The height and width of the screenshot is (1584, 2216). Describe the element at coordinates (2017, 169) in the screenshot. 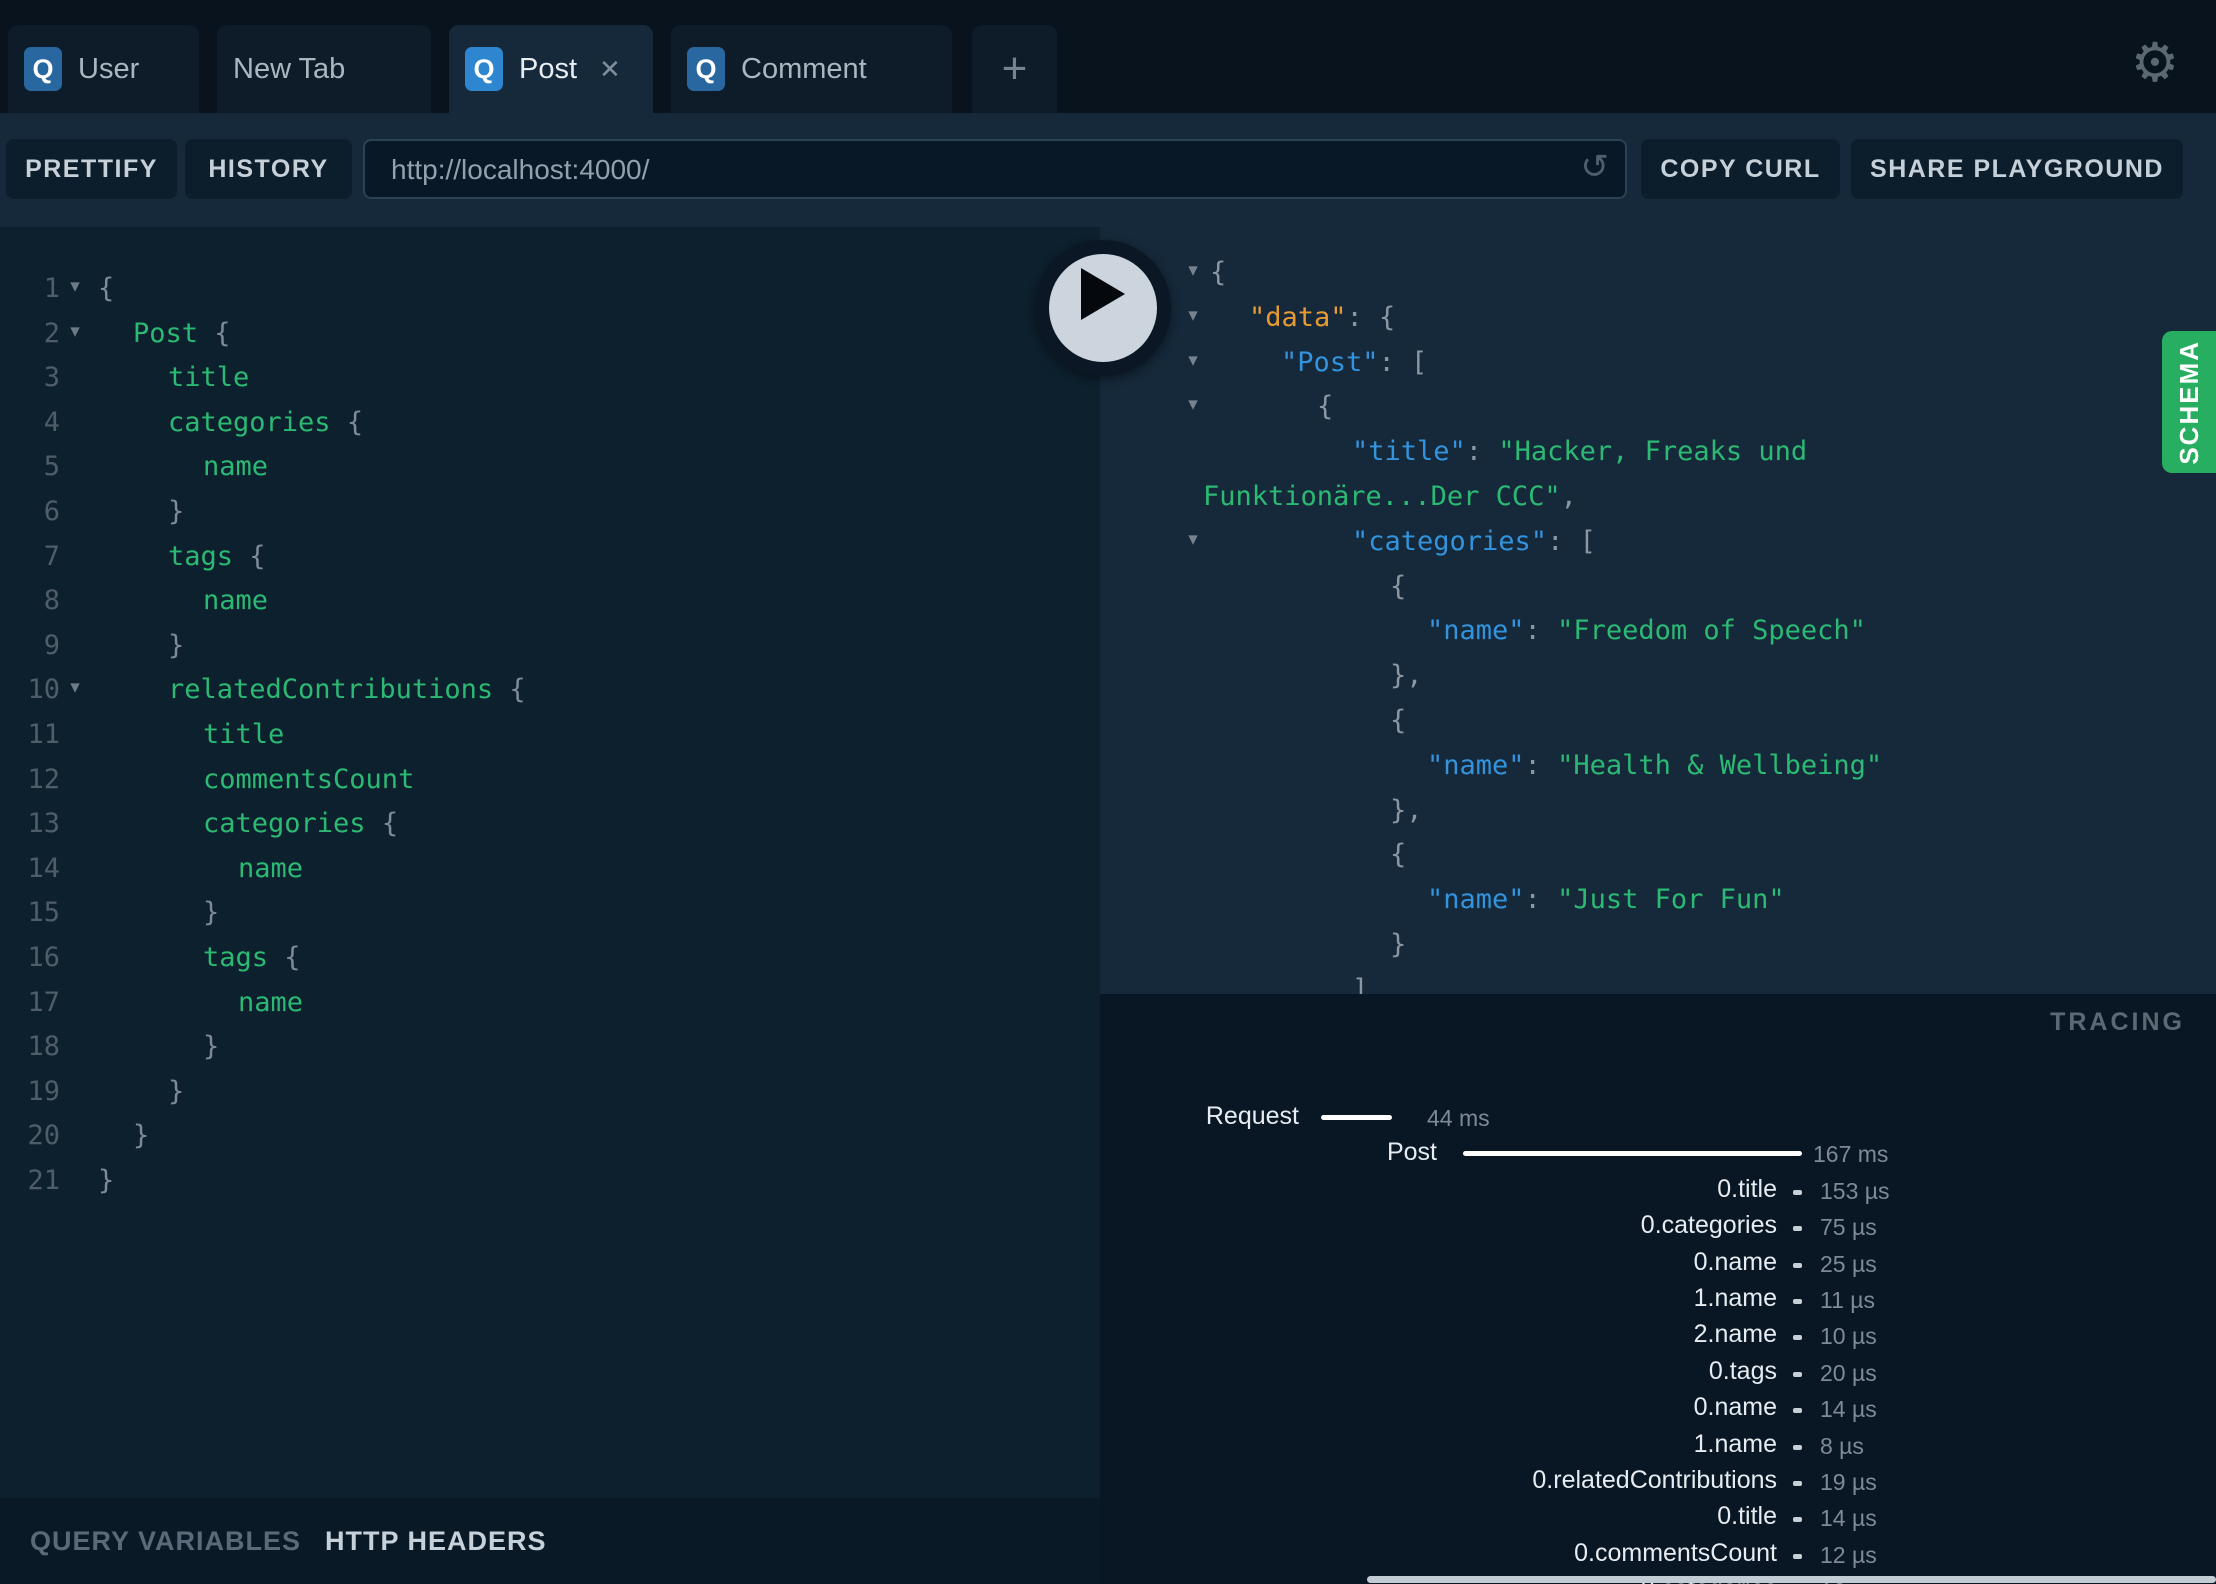

I see `share-playground-button: SHARE PLAYGROUND` at that location.